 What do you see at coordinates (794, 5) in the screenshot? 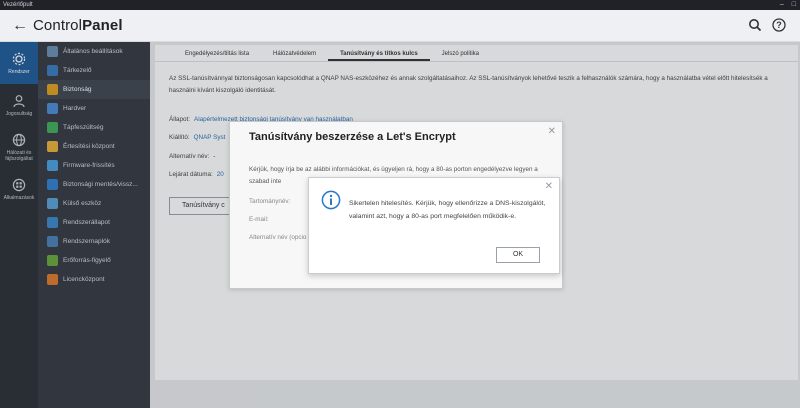
I see `maximize-button: □` at bounding box center [794, 5].